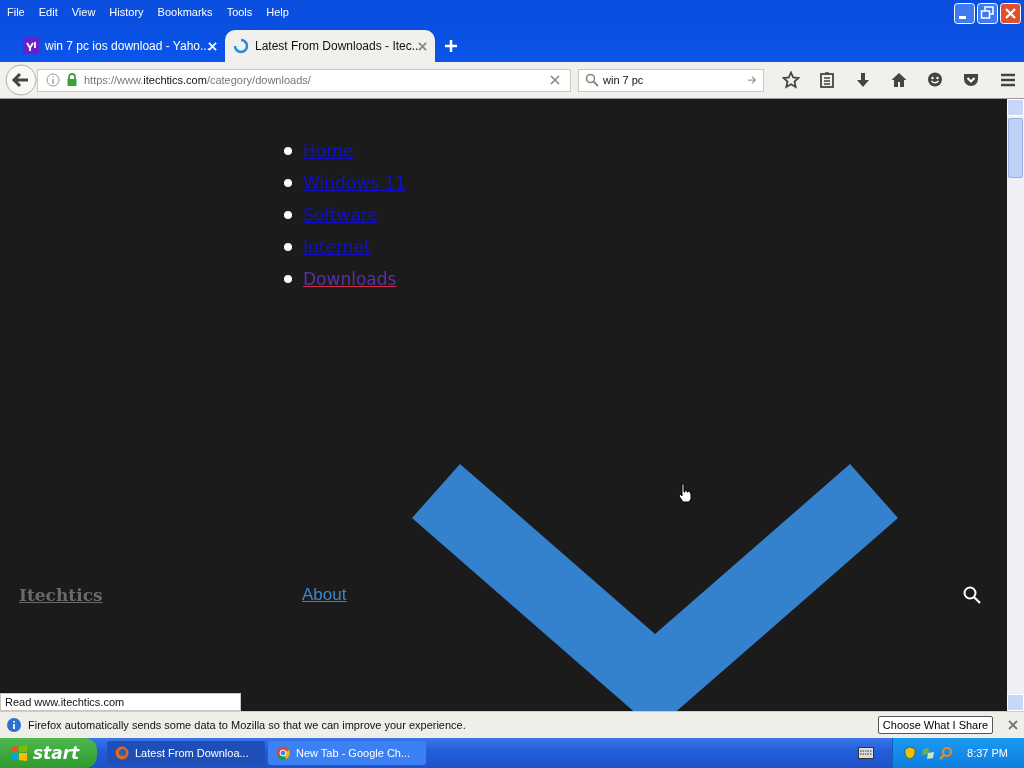 The image size is (1024, 768). Describe the element at coordinates (277, 12) in the screenshot. I see `menu-item: Help` at that location.